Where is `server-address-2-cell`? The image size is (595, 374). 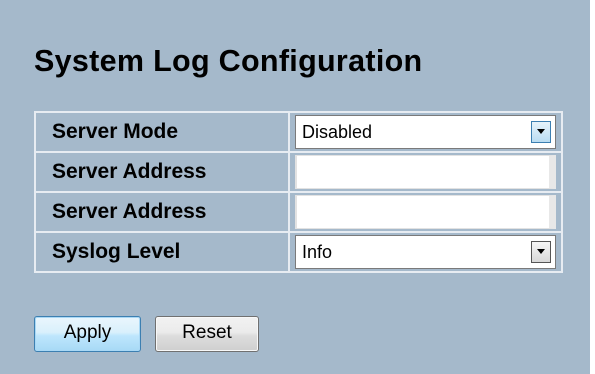 server-address-2-cell is located at coordinates (425, 212).